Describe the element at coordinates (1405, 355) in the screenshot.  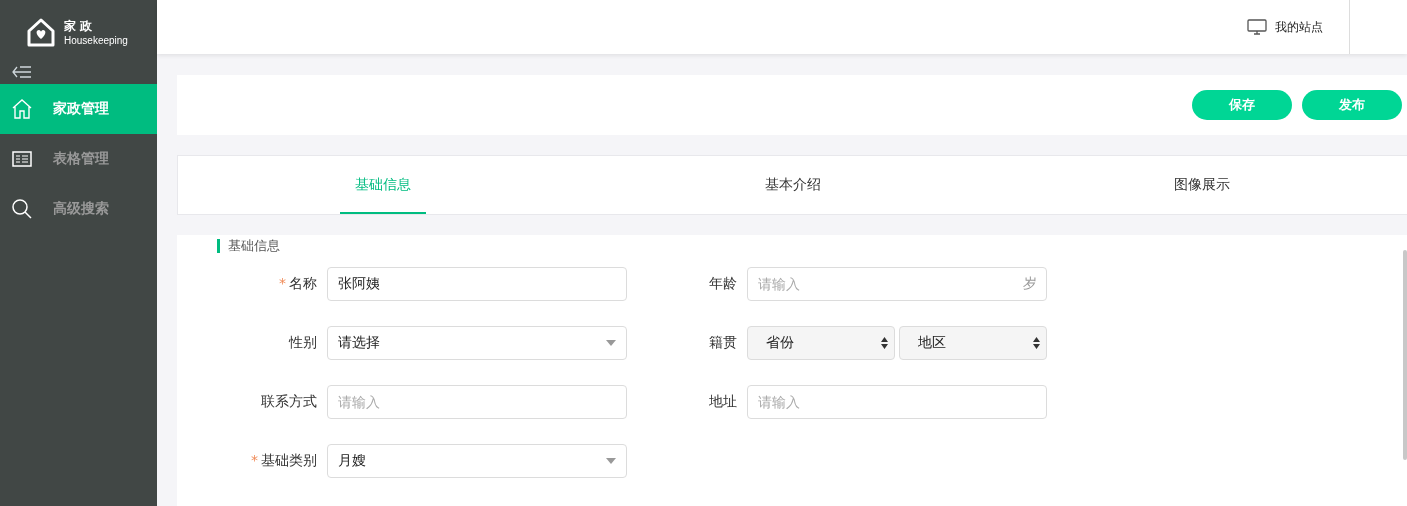
I see `scrollbar-thumb` at that location.